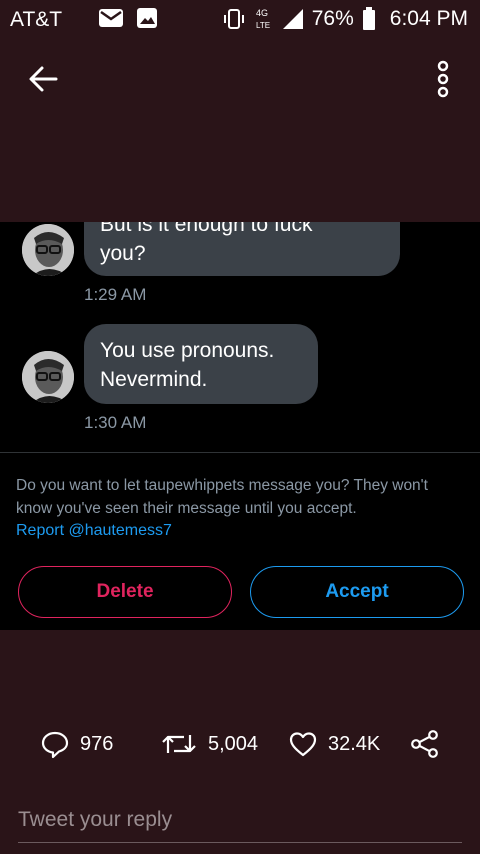 The height and width of the screenshot is (854, 480). I want to click on status-bar: AT&T 4G LTE 76% 6:04 PM, so click(240, 19).